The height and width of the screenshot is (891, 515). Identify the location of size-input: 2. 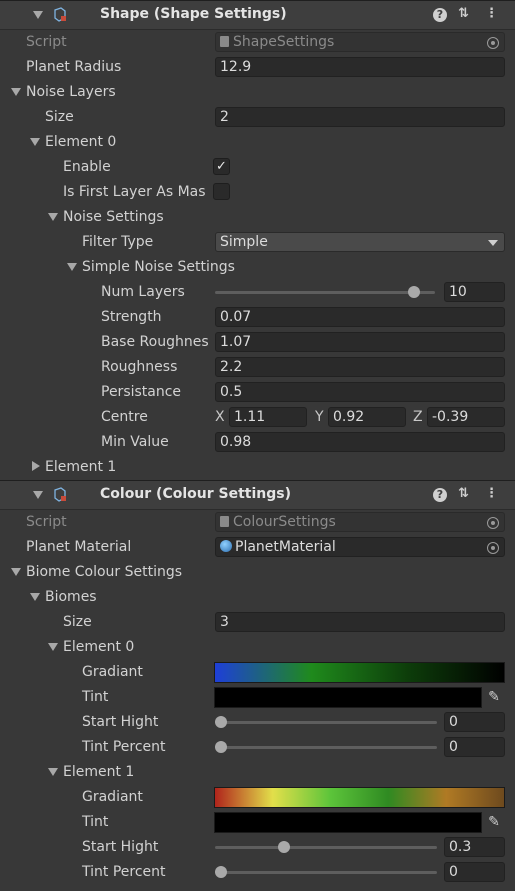
(360, 117).